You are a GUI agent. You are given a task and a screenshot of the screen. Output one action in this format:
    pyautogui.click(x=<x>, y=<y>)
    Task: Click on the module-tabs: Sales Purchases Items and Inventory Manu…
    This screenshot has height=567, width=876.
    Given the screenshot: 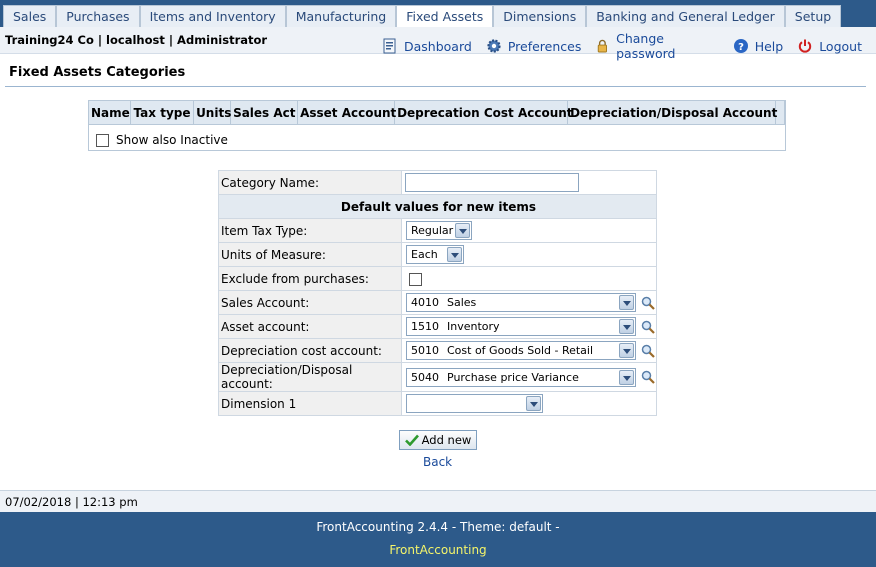 What is the action you would take?
    pyautogui.click(x=422, y=16)
    